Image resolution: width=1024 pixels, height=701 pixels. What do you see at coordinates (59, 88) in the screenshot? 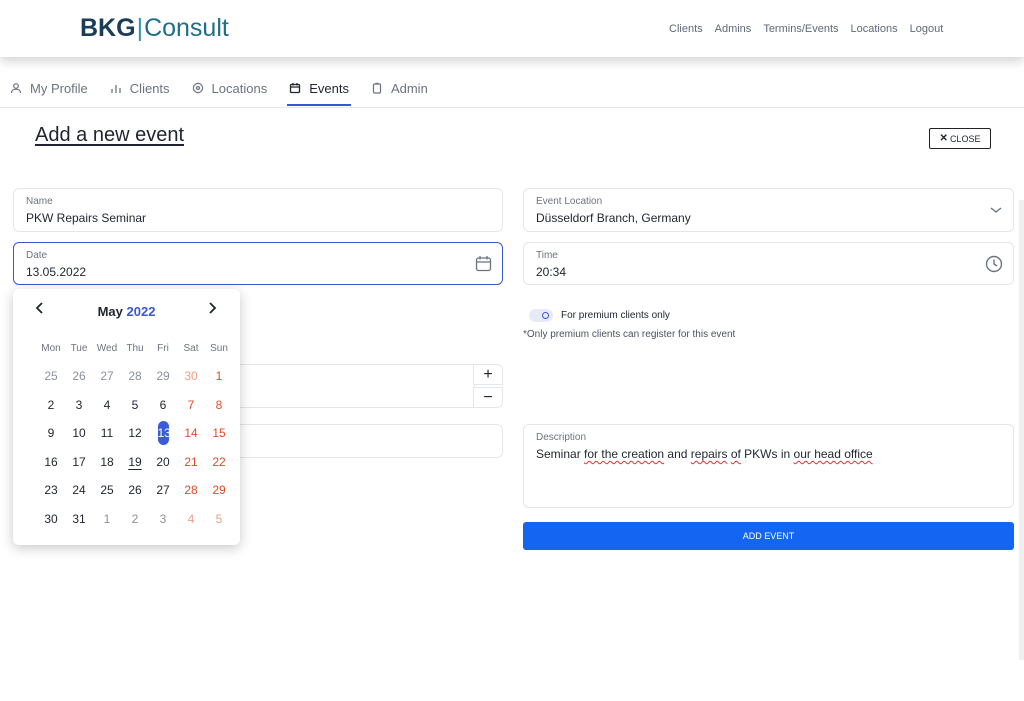
I see `tab-label: My Profile` at bounding box center [59, 88].